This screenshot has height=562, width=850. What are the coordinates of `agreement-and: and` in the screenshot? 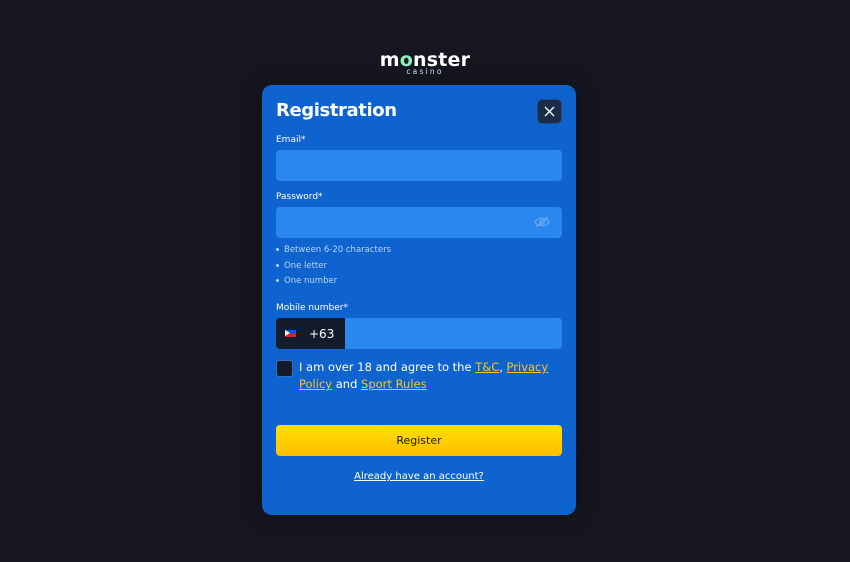 It's located at (347, 384).